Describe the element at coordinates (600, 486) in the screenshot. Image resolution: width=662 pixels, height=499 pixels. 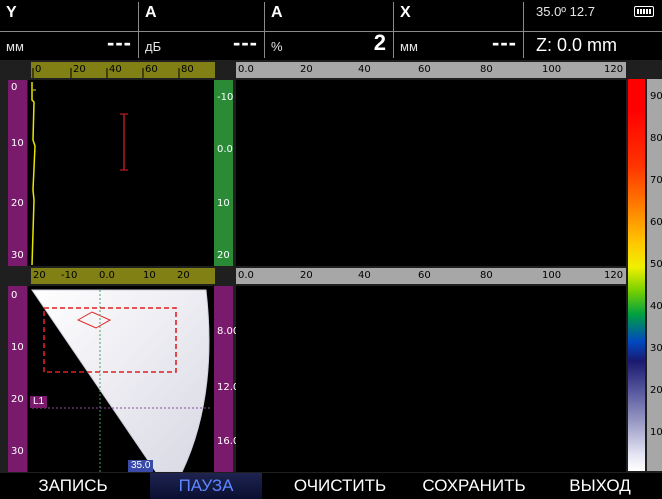
I see `exit-button: ВЫХОД` at that location.